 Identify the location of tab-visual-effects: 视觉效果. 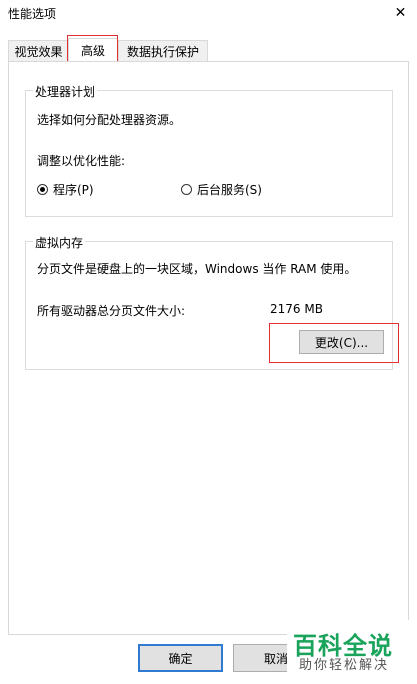
(38, 50).